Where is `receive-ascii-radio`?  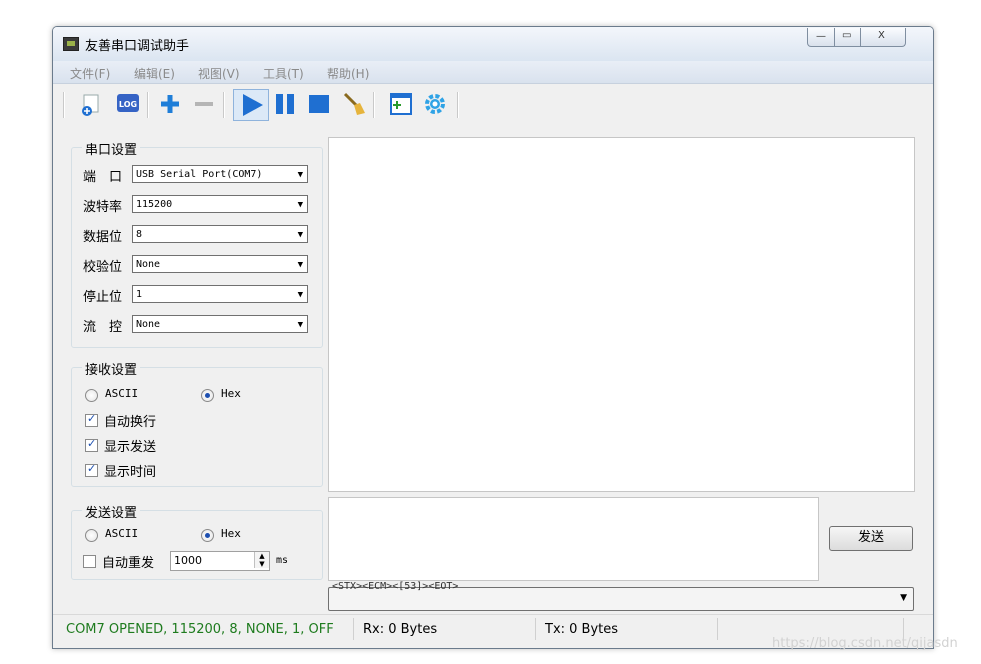
receive-ascii-radio is located at coordinates (91, 395).